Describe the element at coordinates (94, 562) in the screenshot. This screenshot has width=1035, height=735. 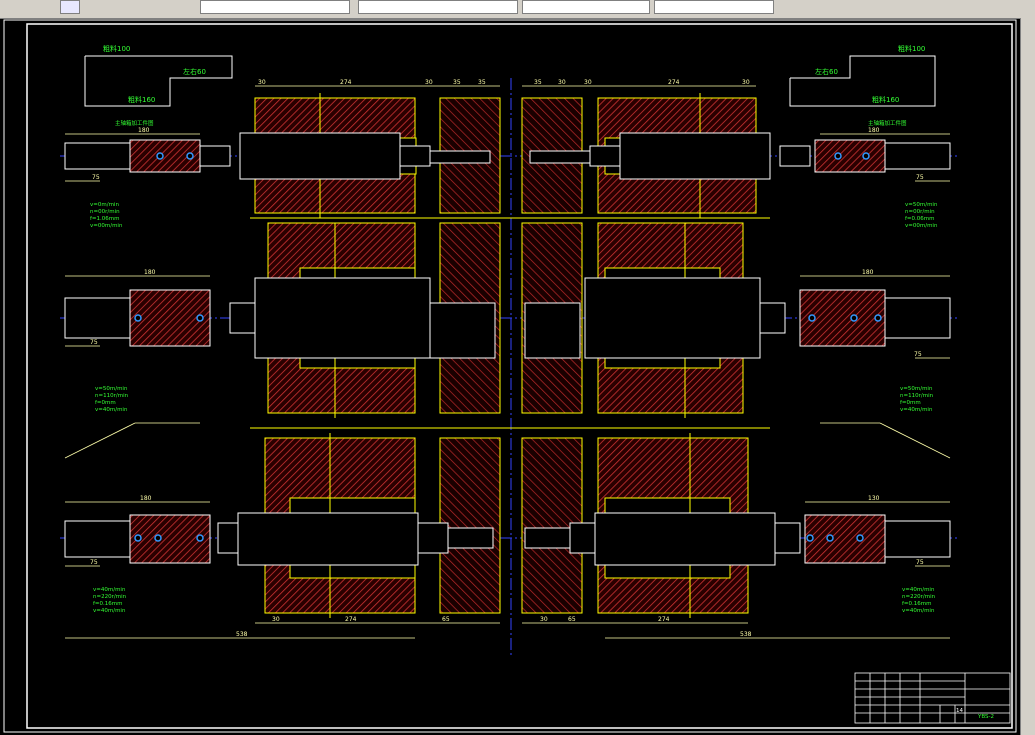
I see `dim-small-5: 75` at that location.